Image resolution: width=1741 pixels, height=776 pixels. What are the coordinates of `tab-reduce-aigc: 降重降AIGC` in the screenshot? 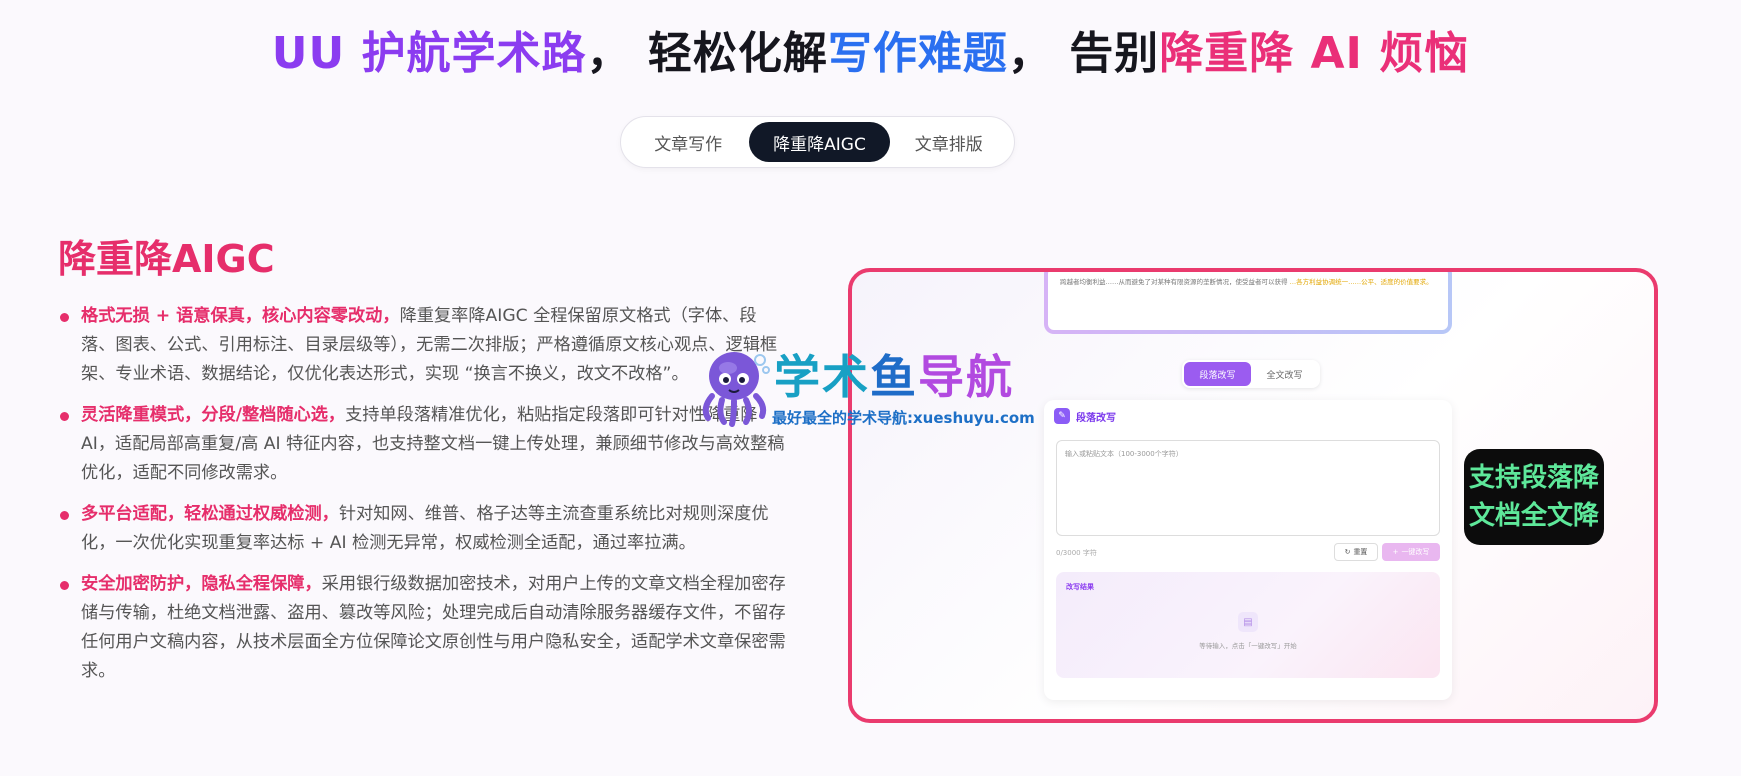 It's located at (819, 142).